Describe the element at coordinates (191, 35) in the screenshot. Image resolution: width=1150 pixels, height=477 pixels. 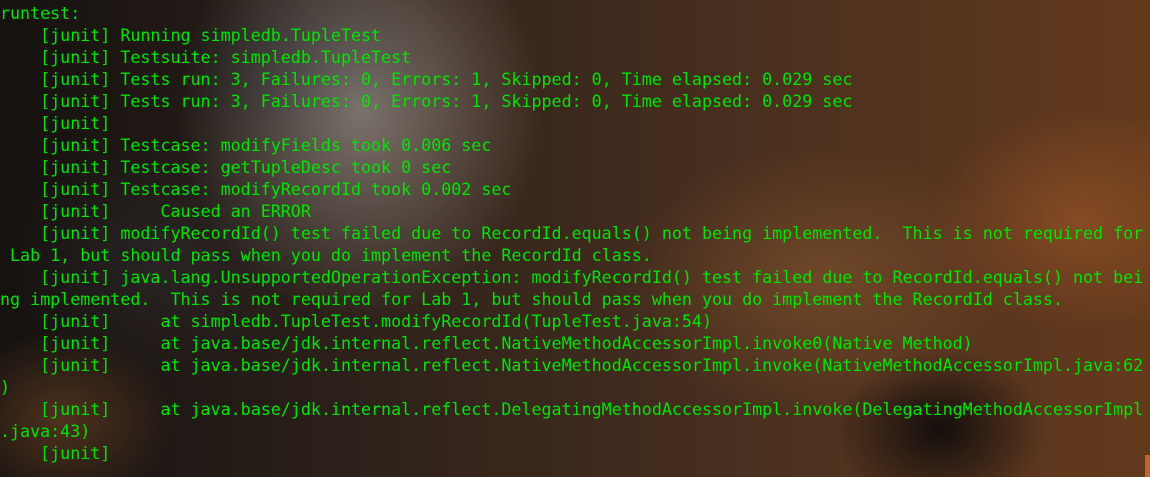
I see `terminal-line: [junit] Running simpledb.TupleTest` at that location.